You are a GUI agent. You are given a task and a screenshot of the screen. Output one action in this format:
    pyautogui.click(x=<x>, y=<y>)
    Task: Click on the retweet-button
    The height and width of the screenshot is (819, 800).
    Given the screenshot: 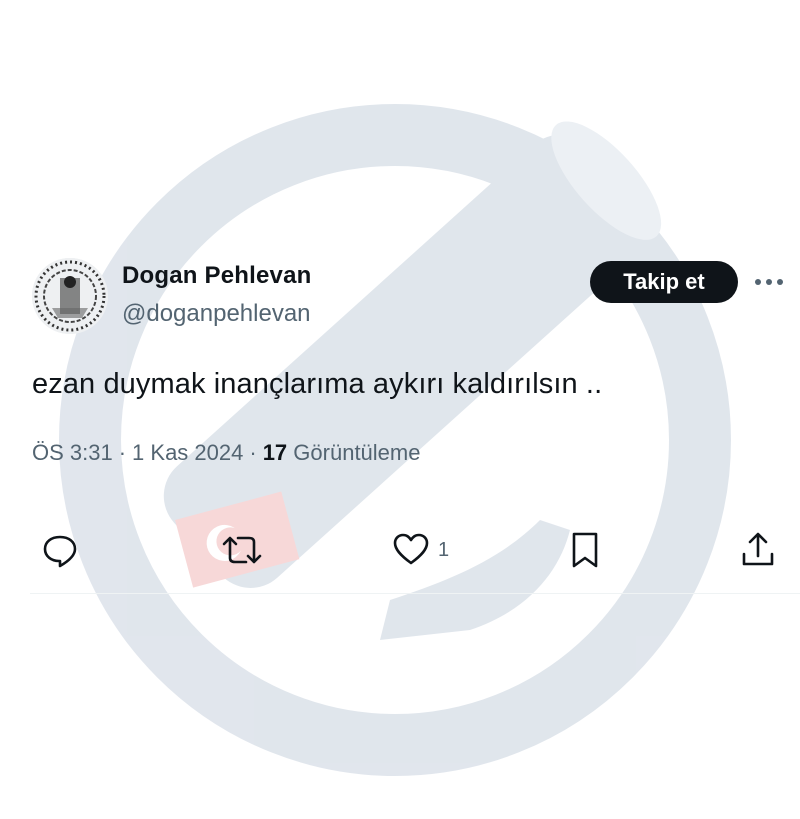 What is the action you would take?
    pyautogui.click(x=242, y=550)
    